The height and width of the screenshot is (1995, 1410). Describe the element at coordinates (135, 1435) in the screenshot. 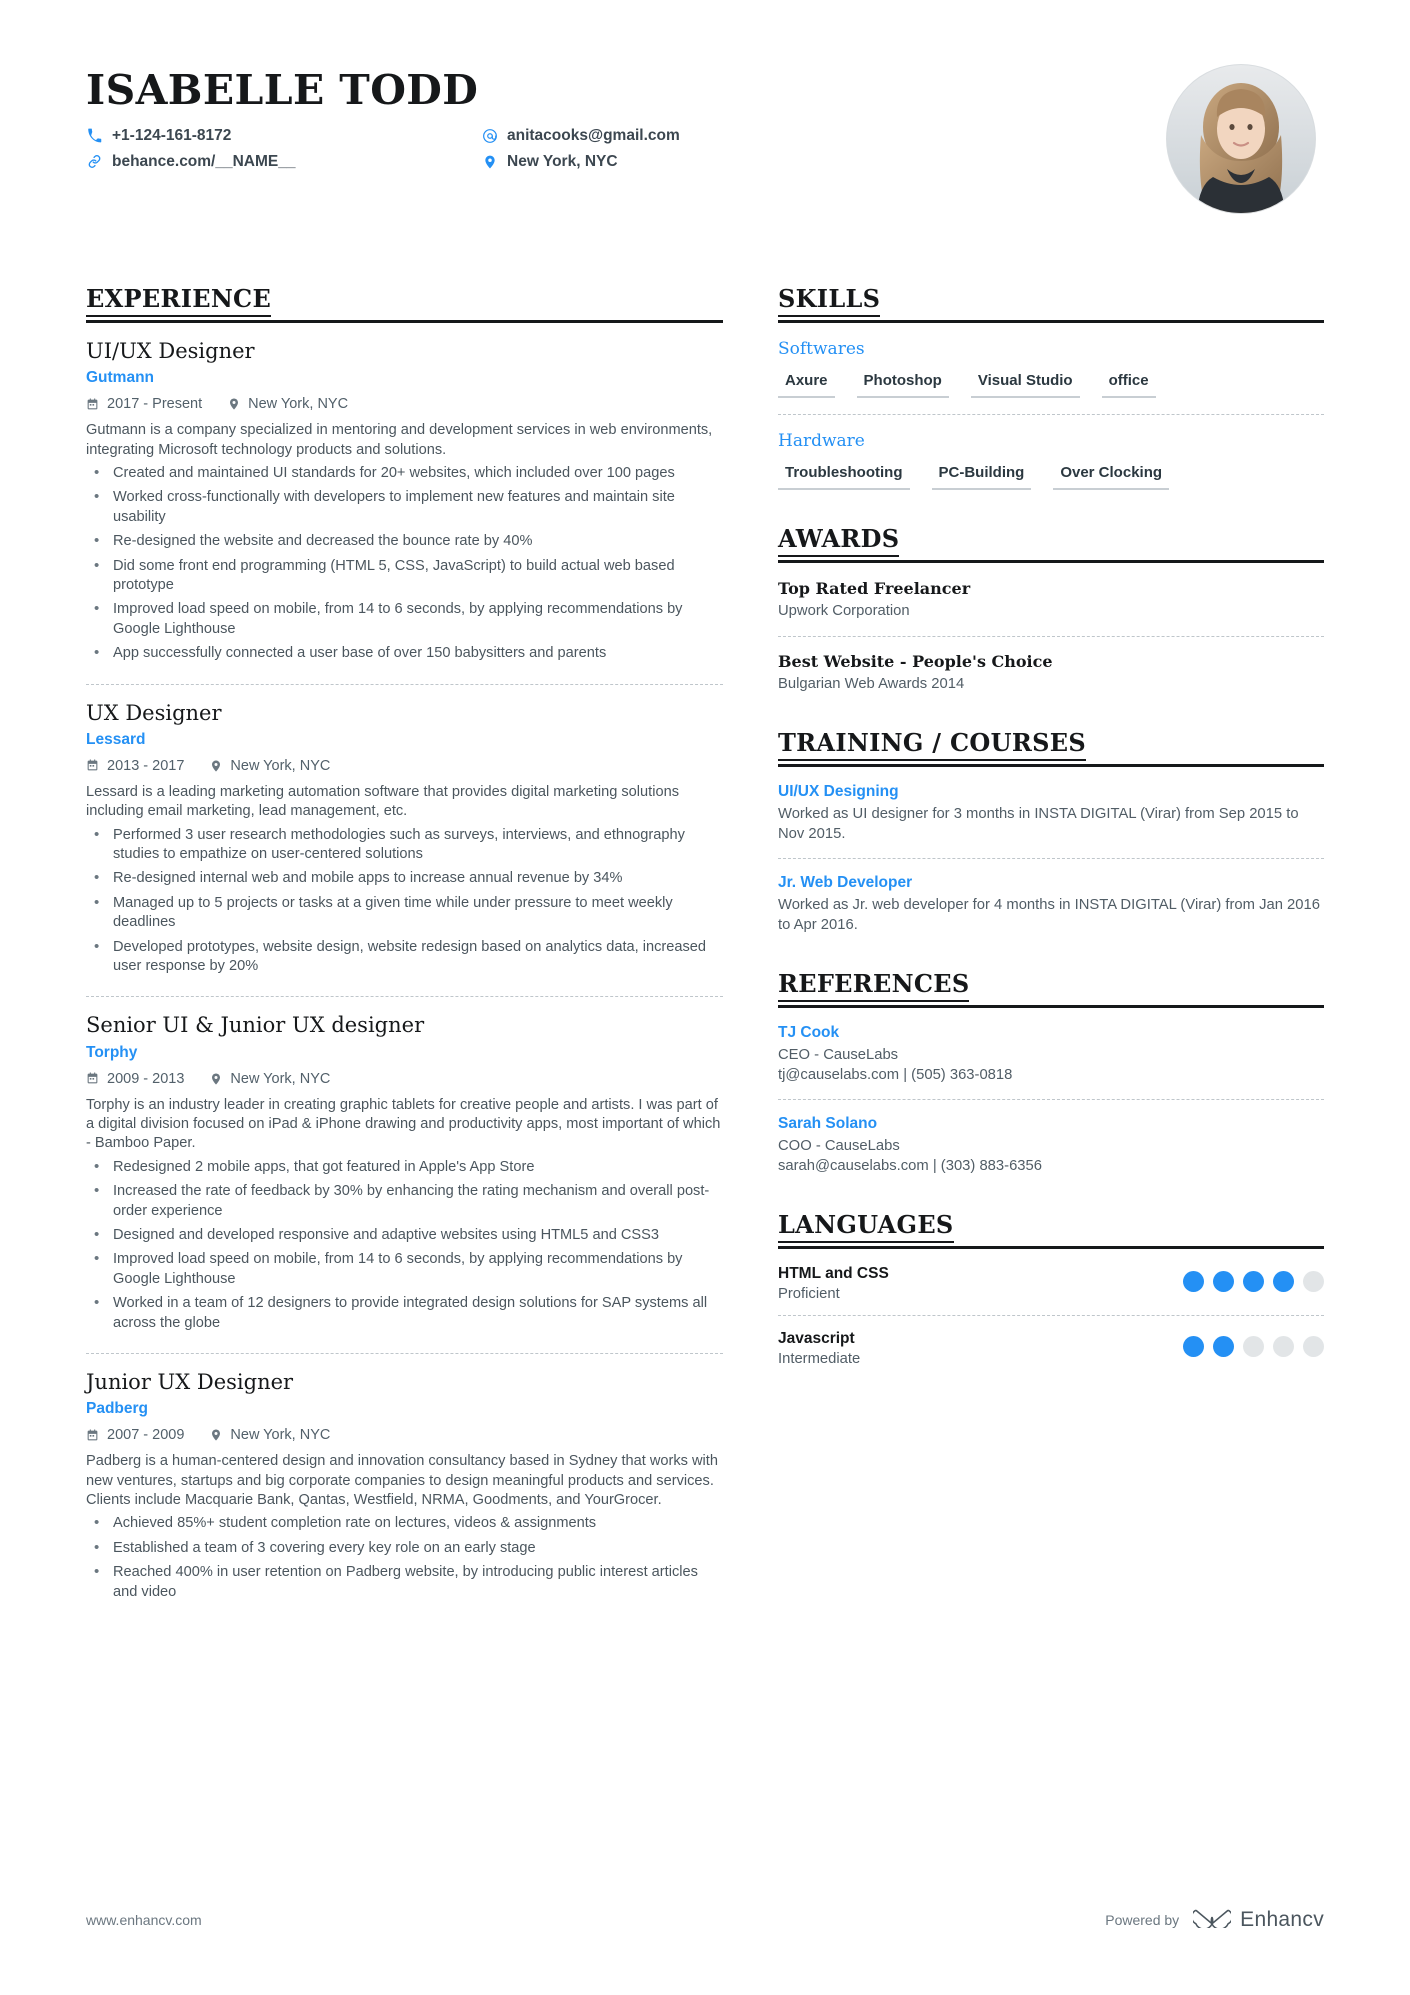

I see `job-dates: 2007 - 2009` at that location.